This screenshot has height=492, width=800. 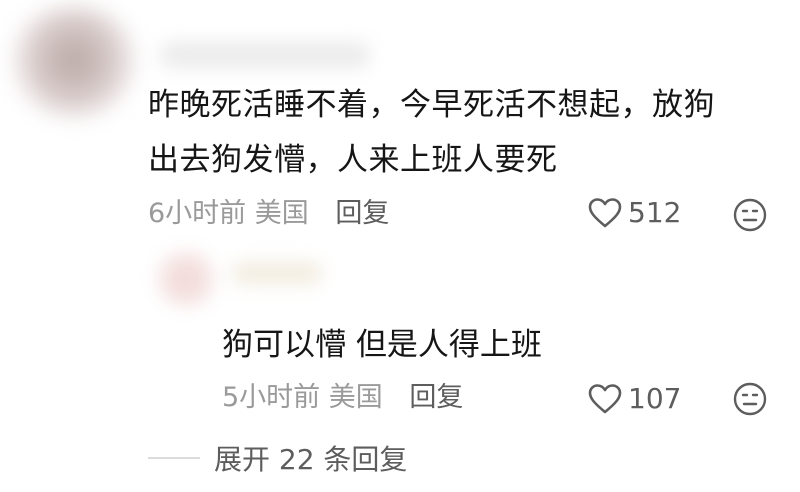 I want to click on reply-location: 美国, so click(x=355, y=397).